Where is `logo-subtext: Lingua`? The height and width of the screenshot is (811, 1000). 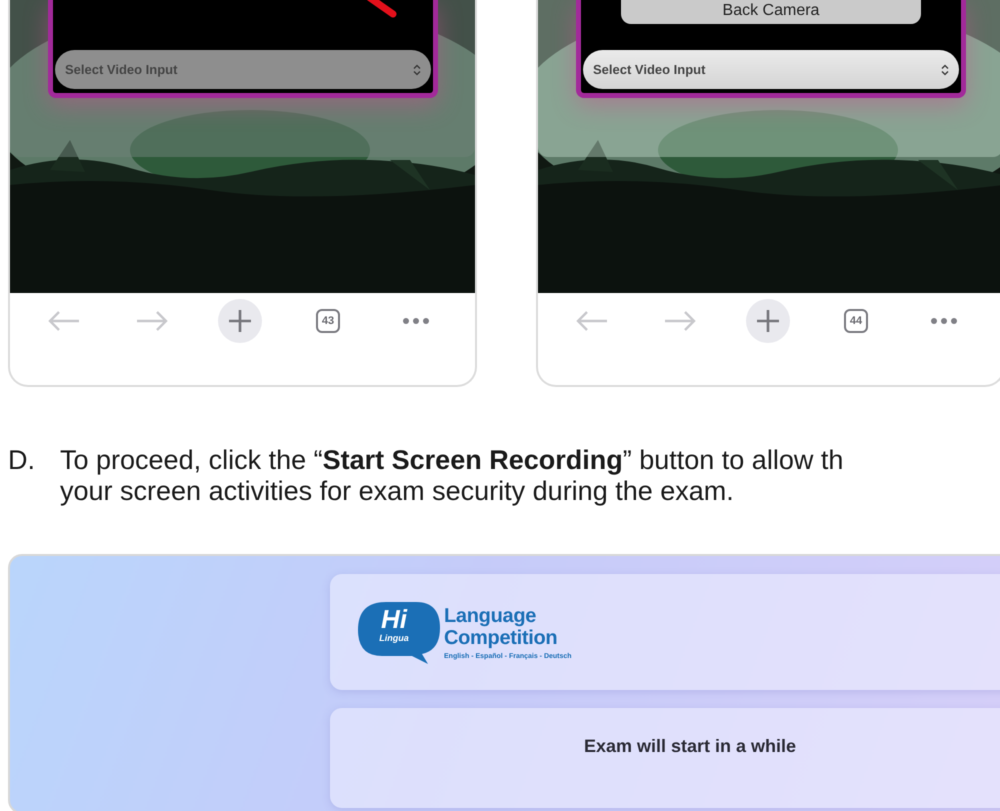 logo-subtext: Lingua is located at coordinates (394, 638).